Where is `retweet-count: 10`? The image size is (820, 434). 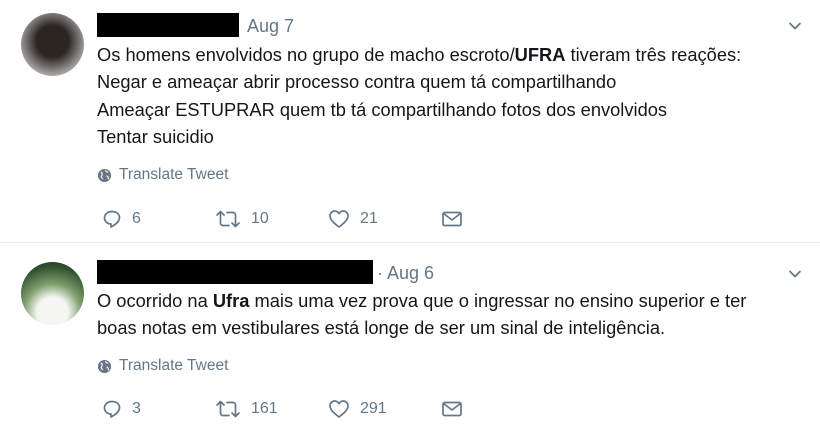 retweet-count: 10 is located at coordinates (260, 218).